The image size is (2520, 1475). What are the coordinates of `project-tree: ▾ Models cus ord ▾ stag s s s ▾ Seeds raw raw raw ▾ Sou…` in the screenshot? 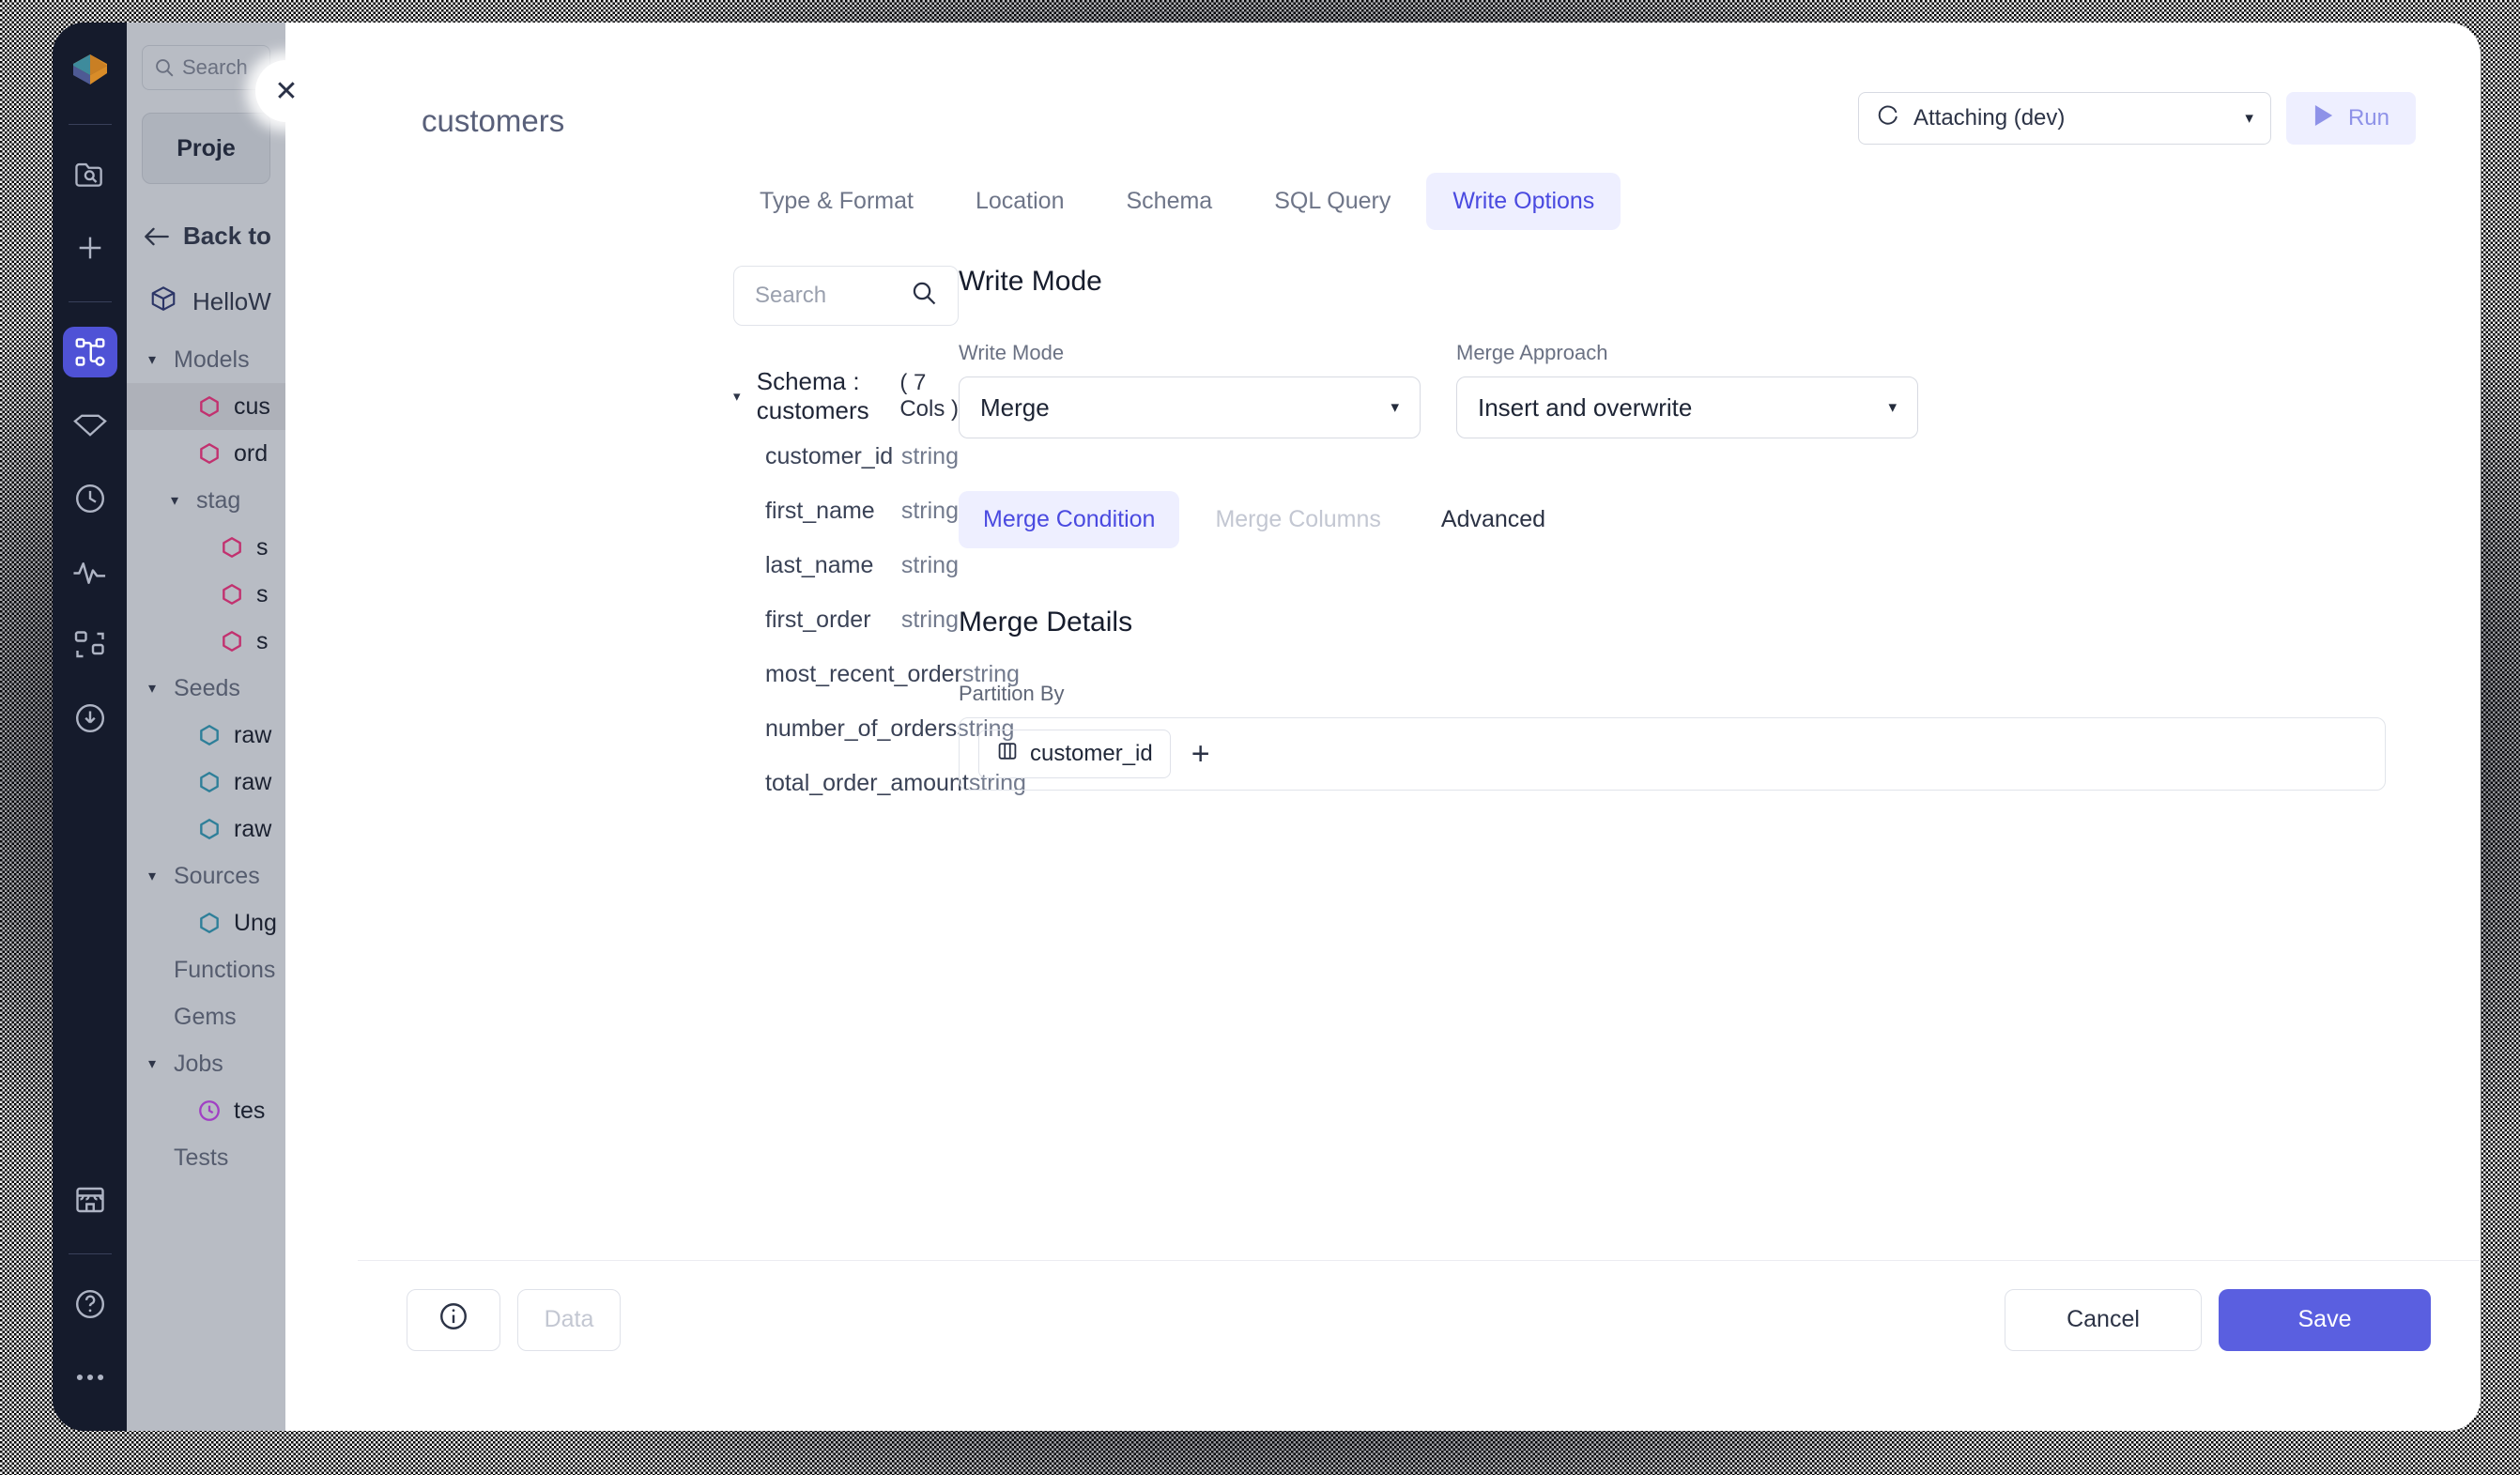 It's located at (206, 759).